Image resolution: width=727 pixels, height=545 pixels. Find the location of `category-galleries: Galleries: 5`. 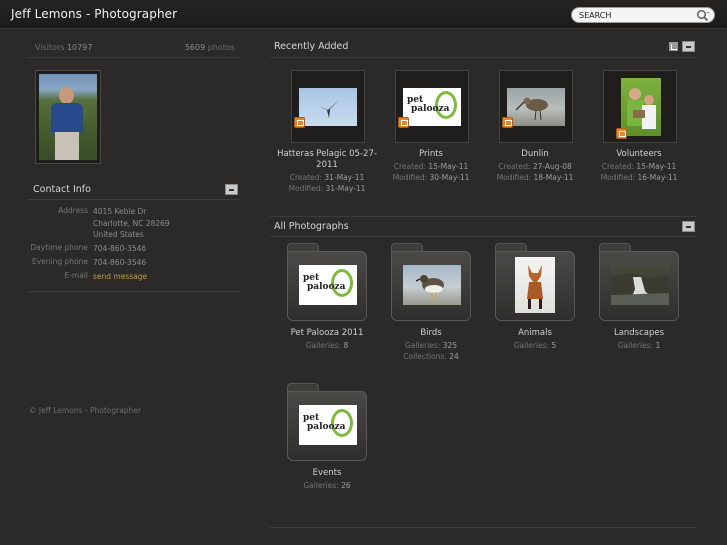

category-galleries: Galleries: 5 is located at coordinates (535, 345).